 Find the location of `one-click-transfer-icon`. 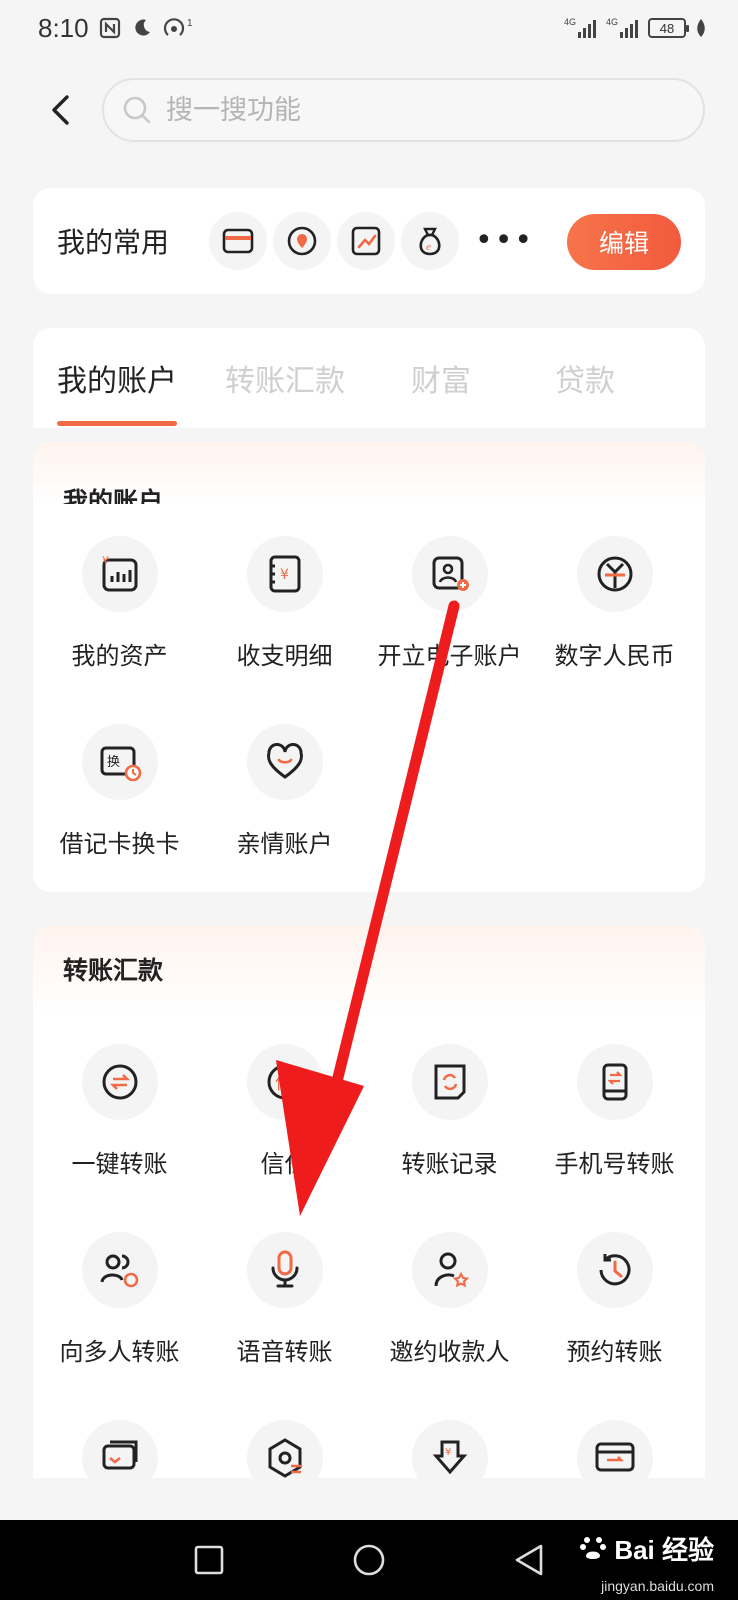

one-click-transfer-icon is located at coordinates (119, 1082).